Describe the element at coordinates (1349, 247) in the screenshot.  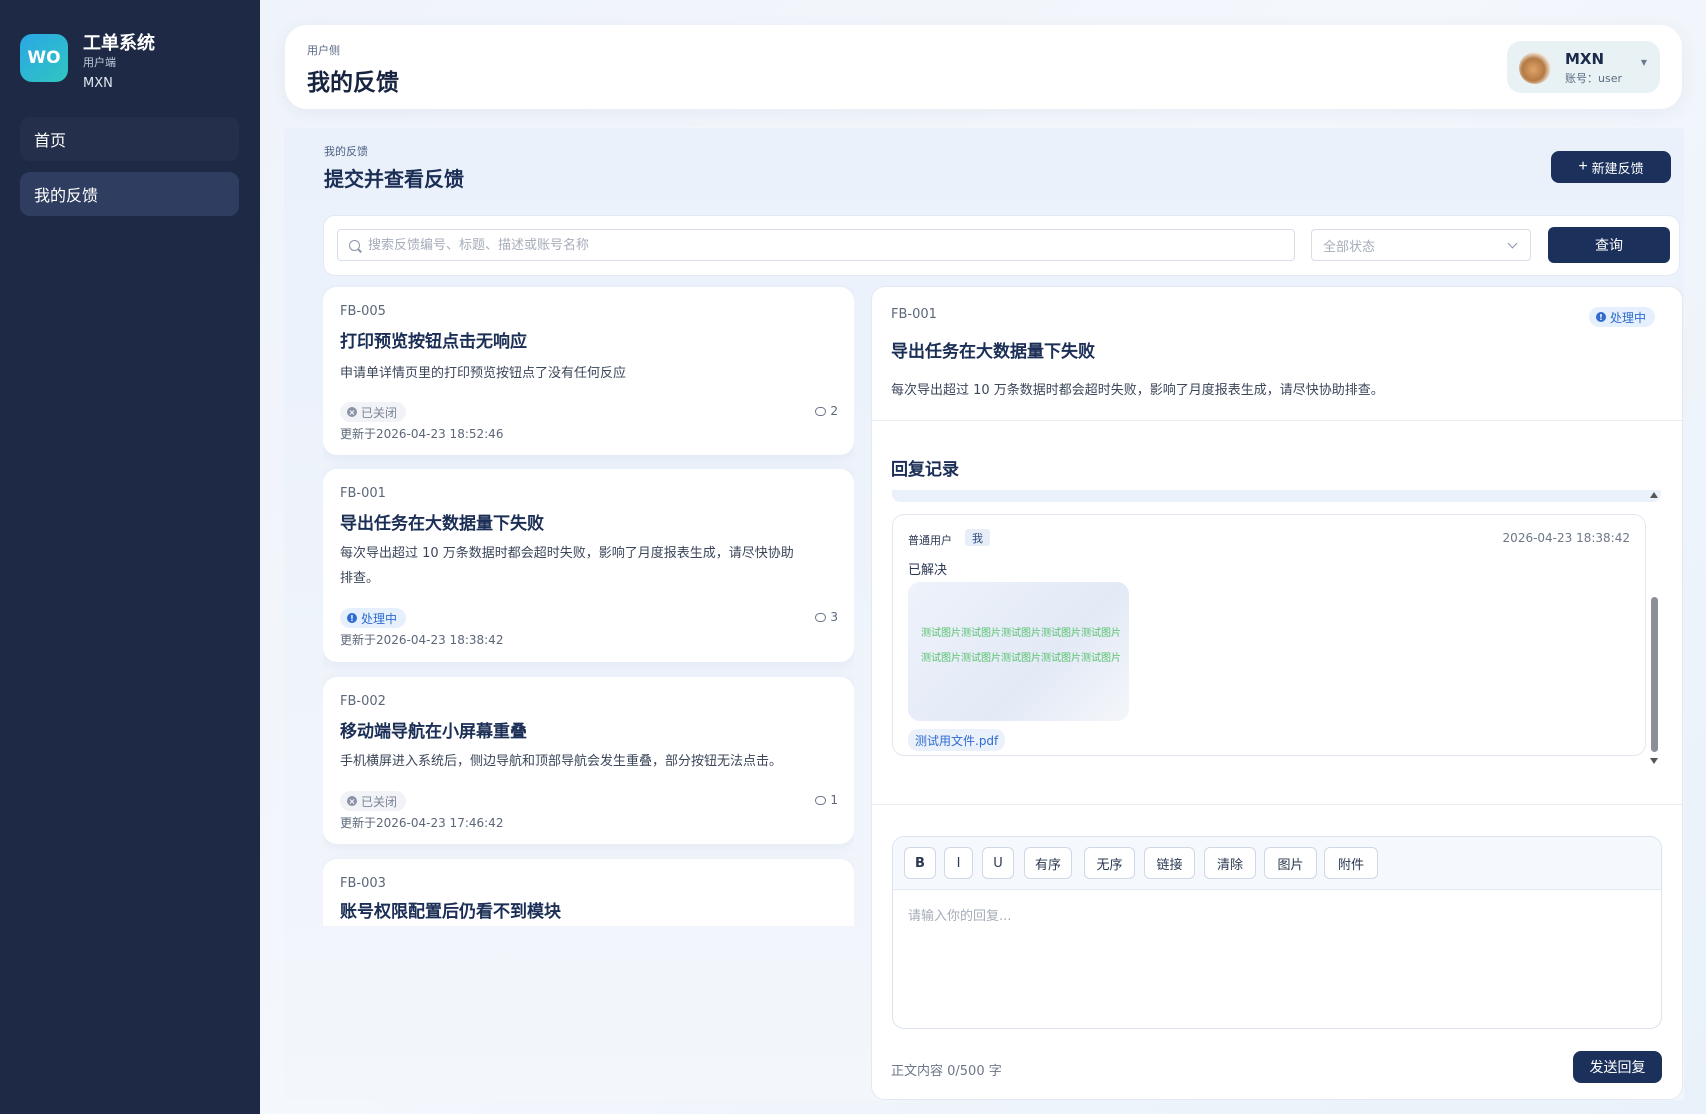
I see `status-select-value: 全部状态` at that location.